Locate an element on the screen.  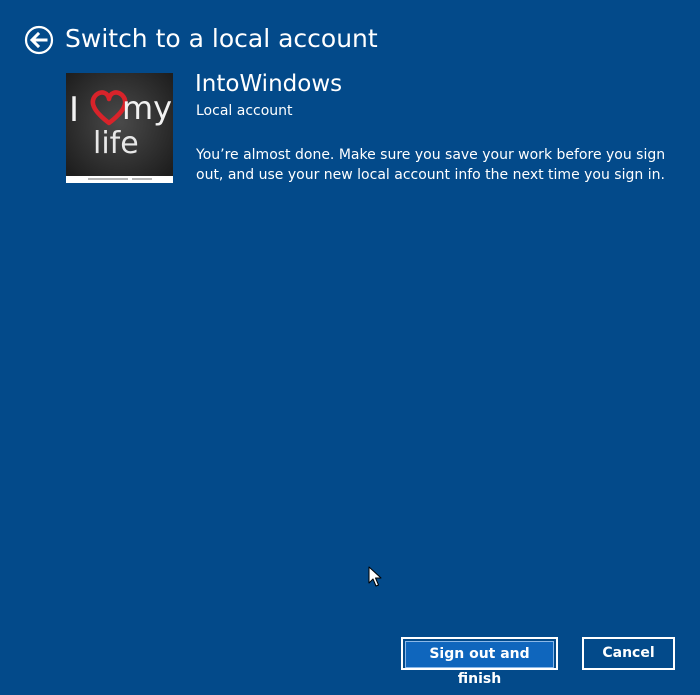
page-title: Switch to a local account is located at coordinates (221, 38).